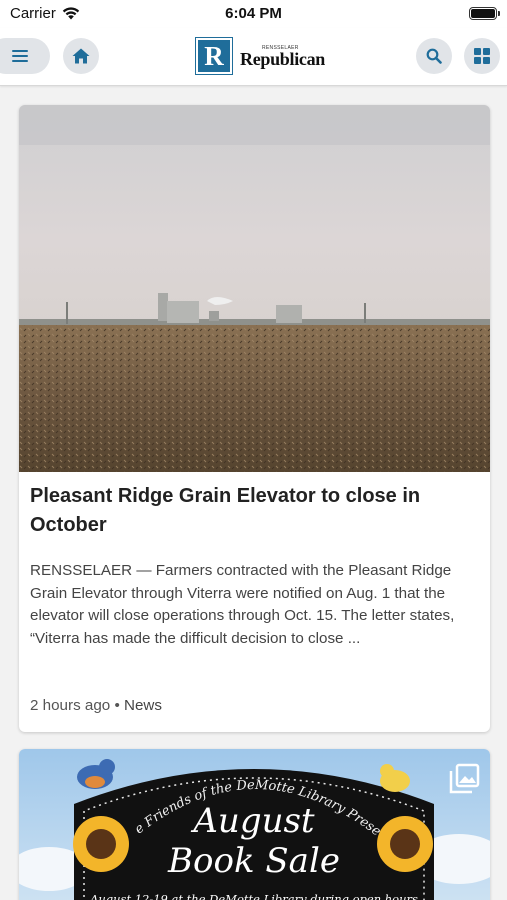 The height and width of the screenshot is (900, 507). I want to click on sunflower-left, so click(101, 844).